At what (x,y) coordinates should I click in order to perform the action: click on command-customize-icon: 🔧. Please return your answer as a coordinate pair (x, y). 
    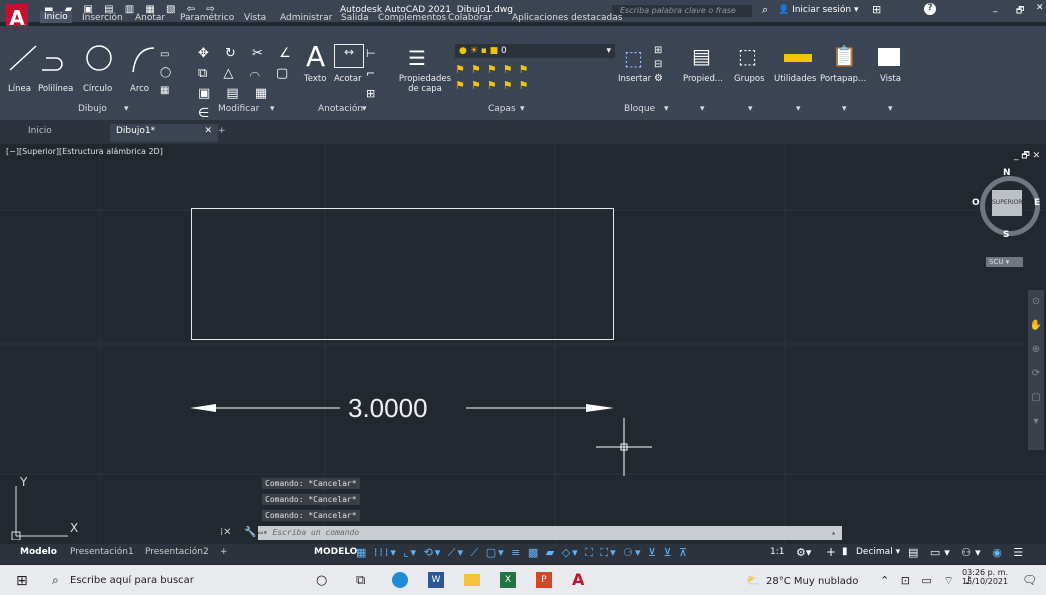
    Looking at the image, I should click on (250, 532).